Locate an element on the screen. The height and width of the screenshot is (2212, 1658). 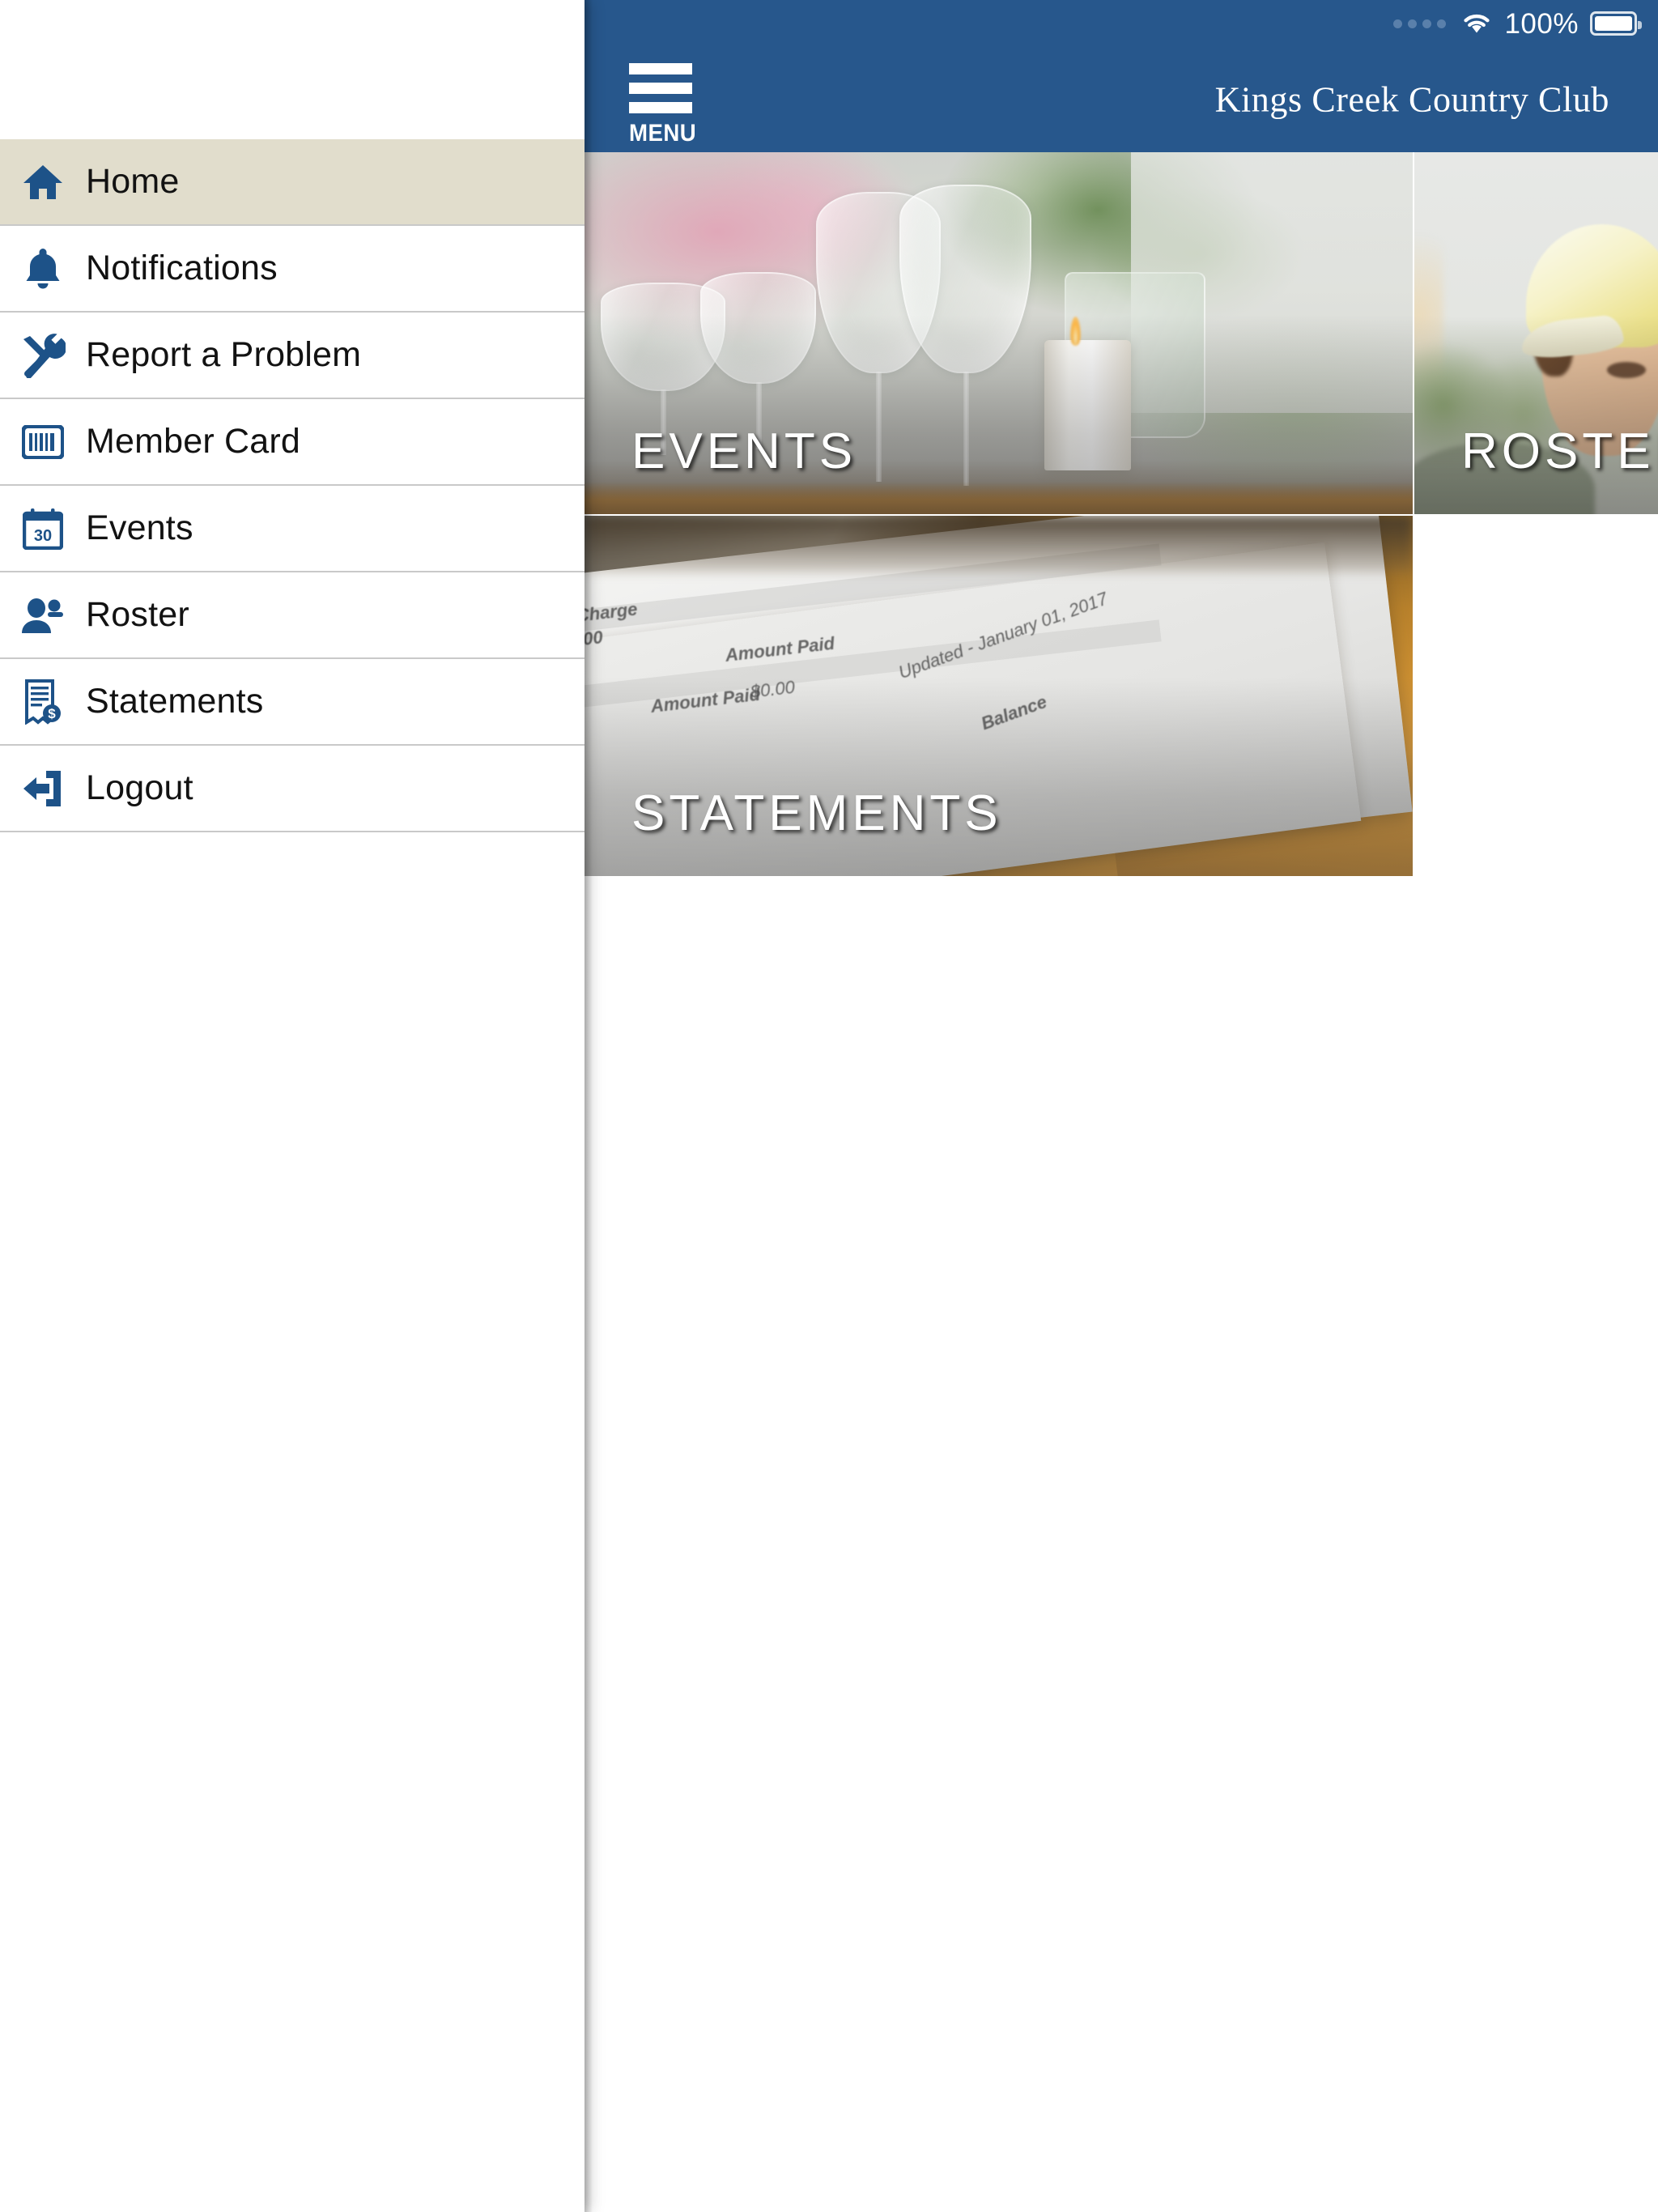
home-icon is located at coordinates (43, 182).